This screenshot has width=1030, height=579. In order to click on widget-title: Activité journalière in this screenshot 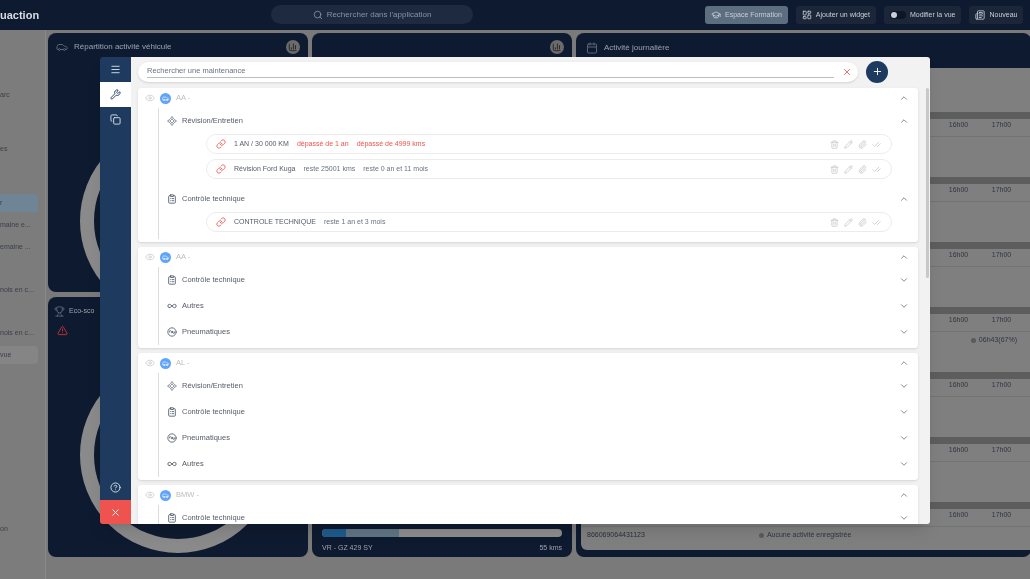, I will do `click(637, 48)`.